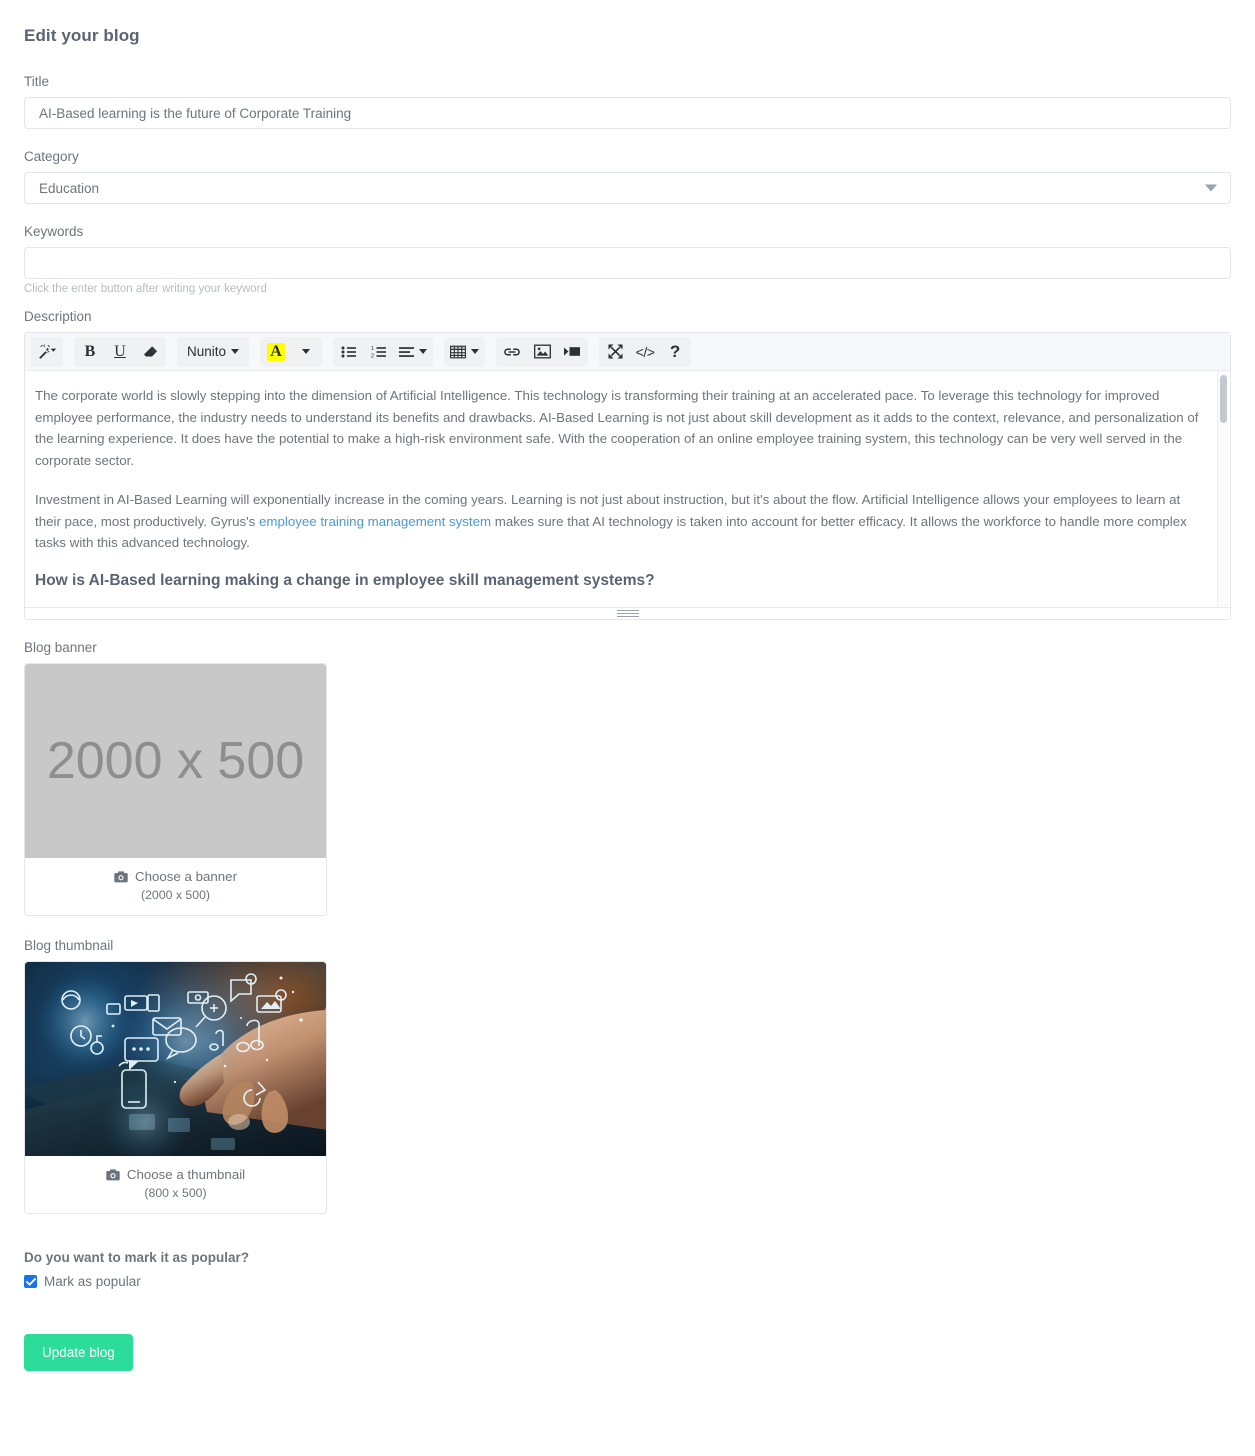 The height and width of the screenshot is (1456, 1255). I want to click on title-field-group: Title, so click(627, 101).